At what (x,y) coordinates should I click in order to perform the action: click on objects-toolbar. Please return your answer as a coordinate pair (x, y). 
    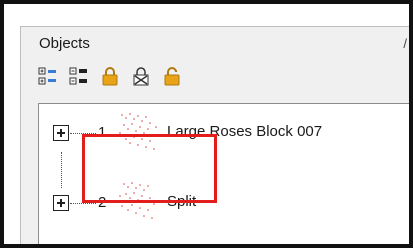
    Looking at the image, I should click on (110, 77).